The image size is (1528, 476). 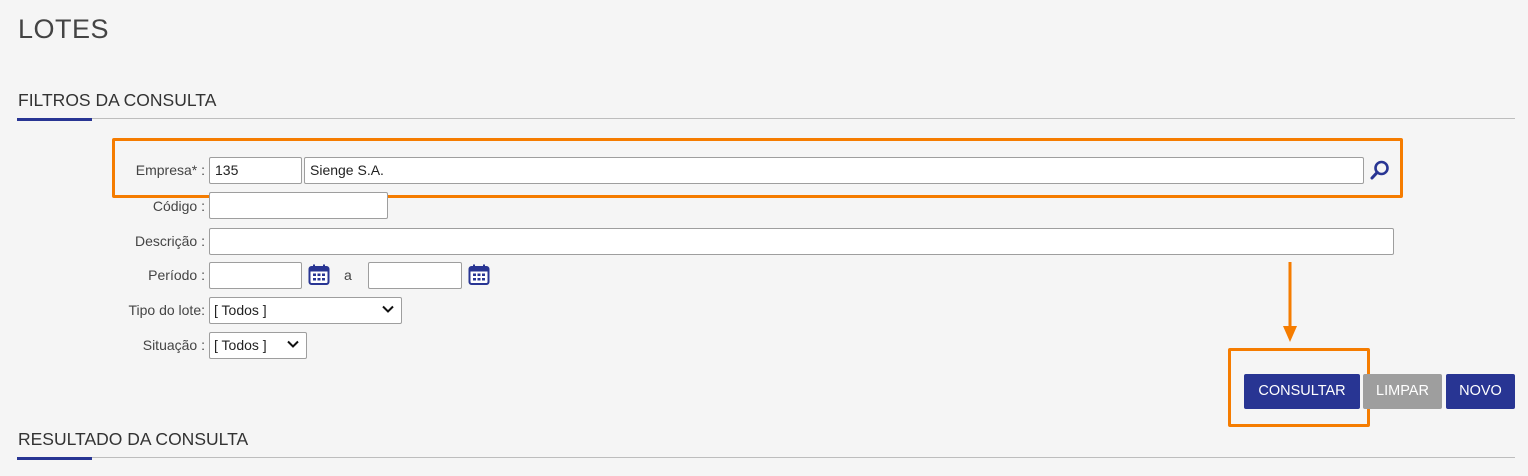 What do you see at coordinates (176, 275) in the screenshot?
I see `periodo-label: Período :` at bounding box center [176, 275].